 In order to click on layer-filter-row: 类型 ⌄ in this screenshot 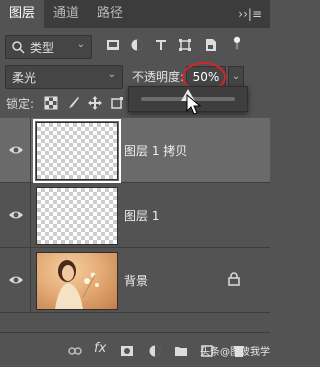, I will do `click(135, 47)`.